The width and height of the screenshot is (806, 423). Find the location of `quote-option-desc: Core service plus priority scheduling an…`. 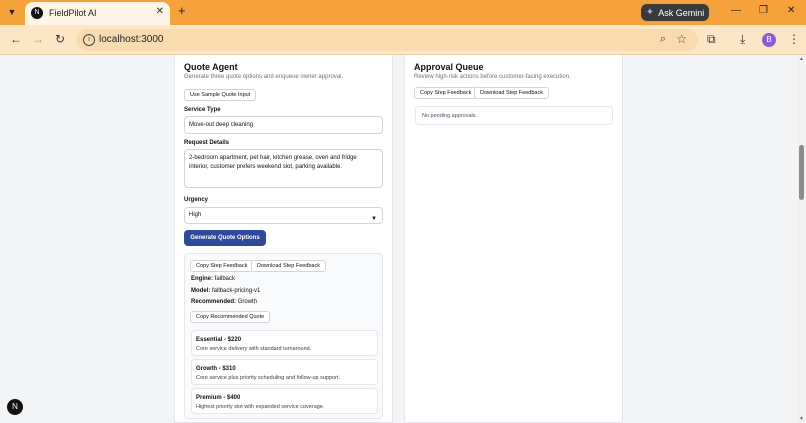

quote-option-desc: Core service plus priority scheduling an… is located at coordinates (268, 378).